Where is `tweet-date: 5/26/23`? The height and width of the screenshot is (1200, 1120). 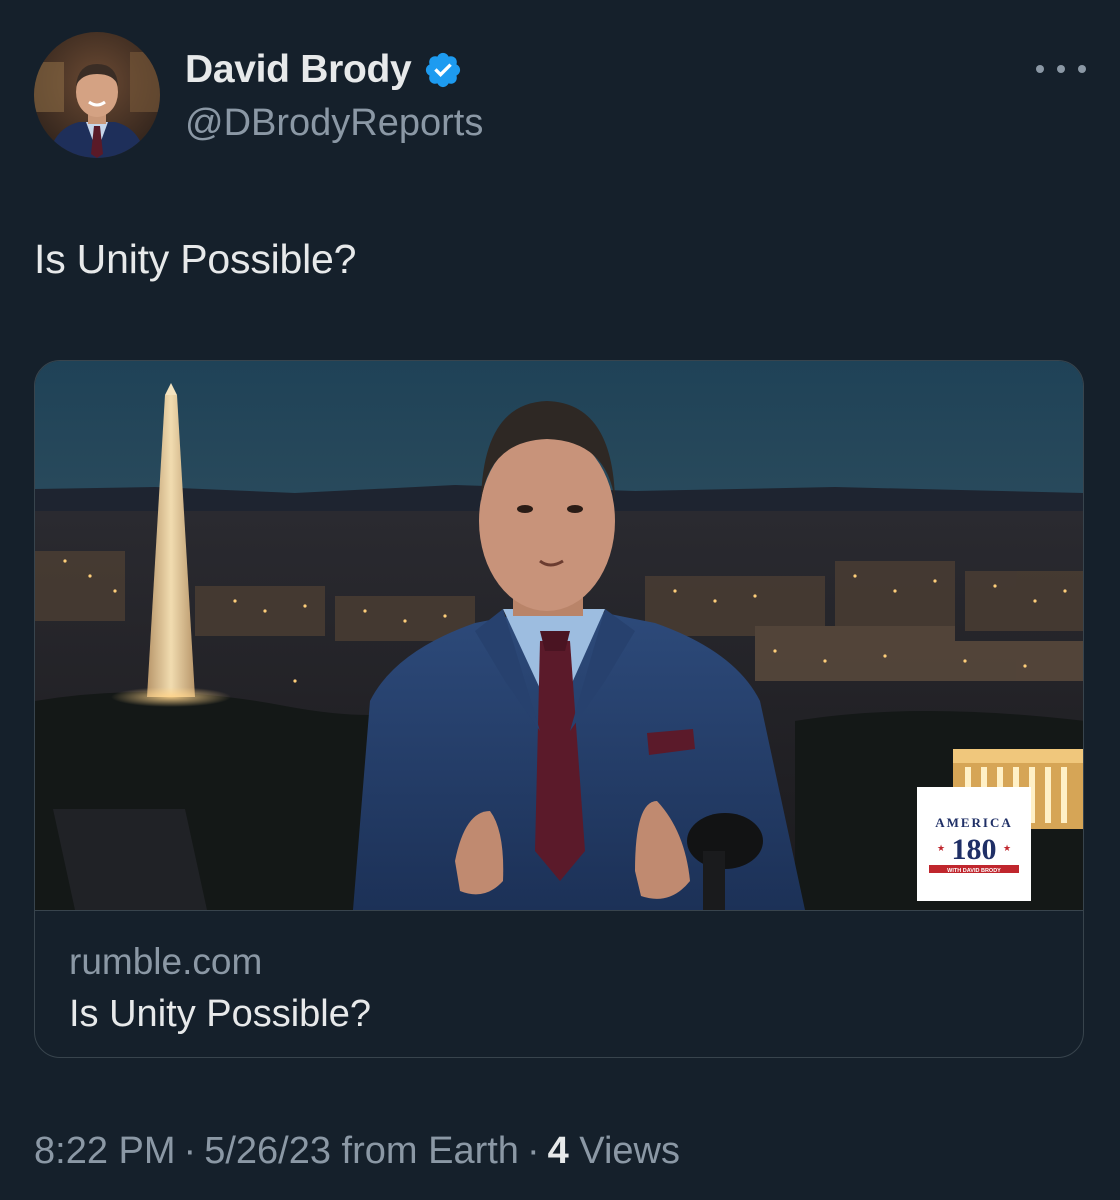
tweet-date: 5/26/23 is located at coordinates (267, 1151).